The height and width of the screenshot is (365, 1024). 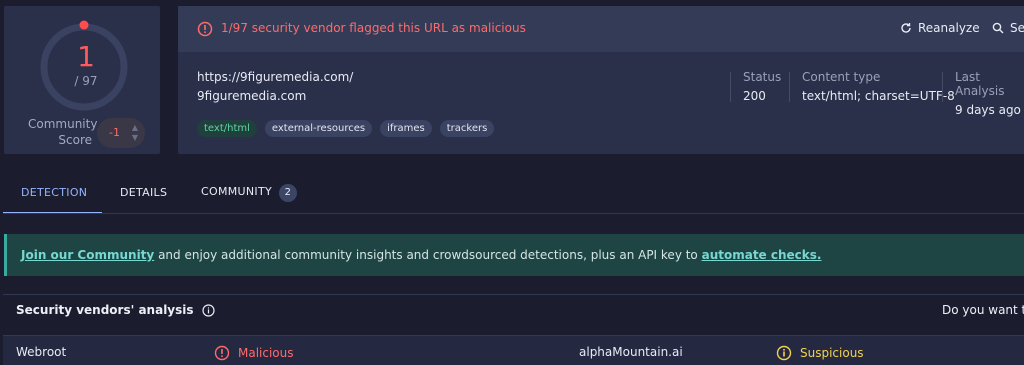 What do you see at coordinates (86, 56) in the screenshot?
I see `detection-count: 1` at bounding box center [86, 56].